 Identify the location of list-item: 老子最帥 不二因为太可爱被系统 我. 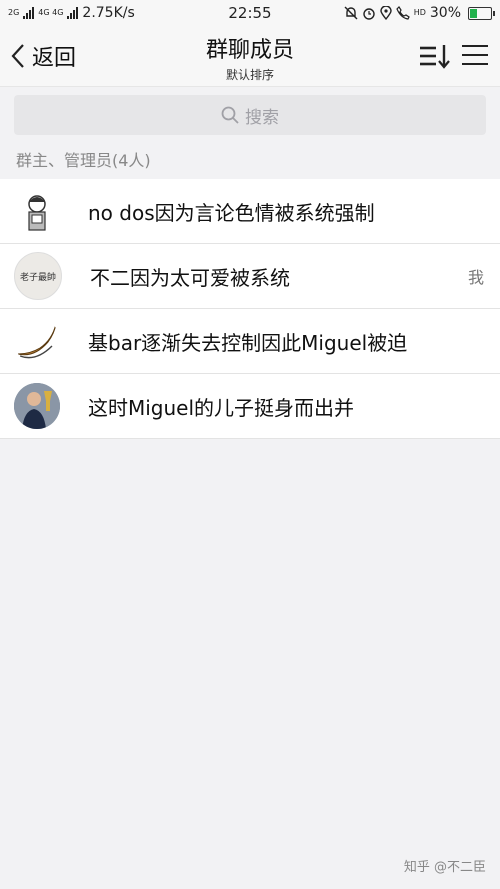
(250, 276).